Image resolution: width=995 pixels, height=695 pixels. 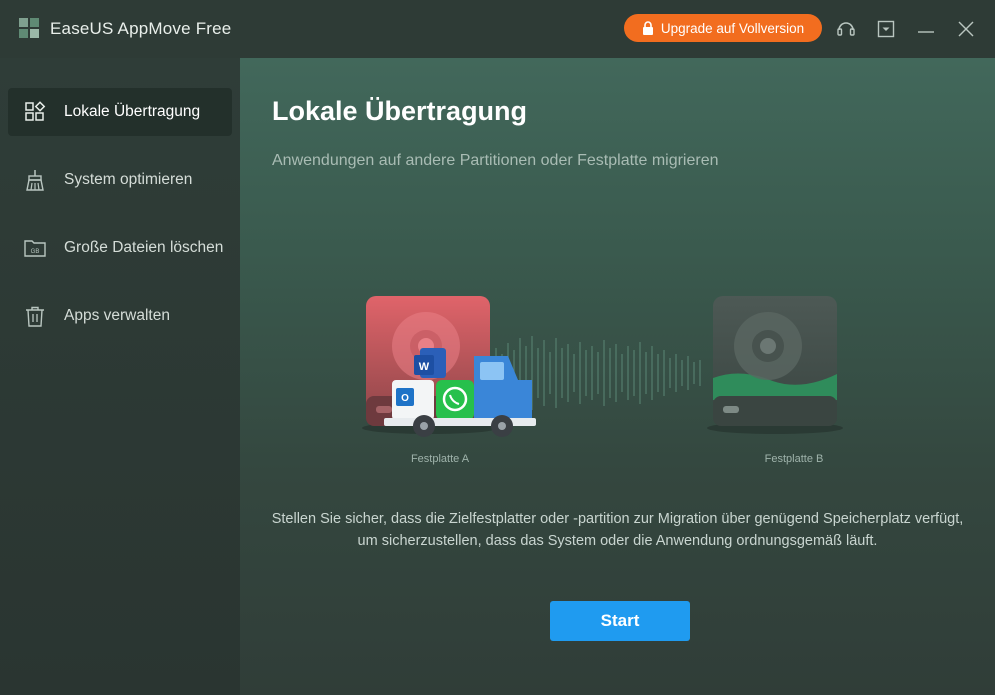 What do you see at coordinates (132, 111) in the screenshot?
I see `sidebar-item-label: Lokale Übertragung` at bounding box center [132, 111].